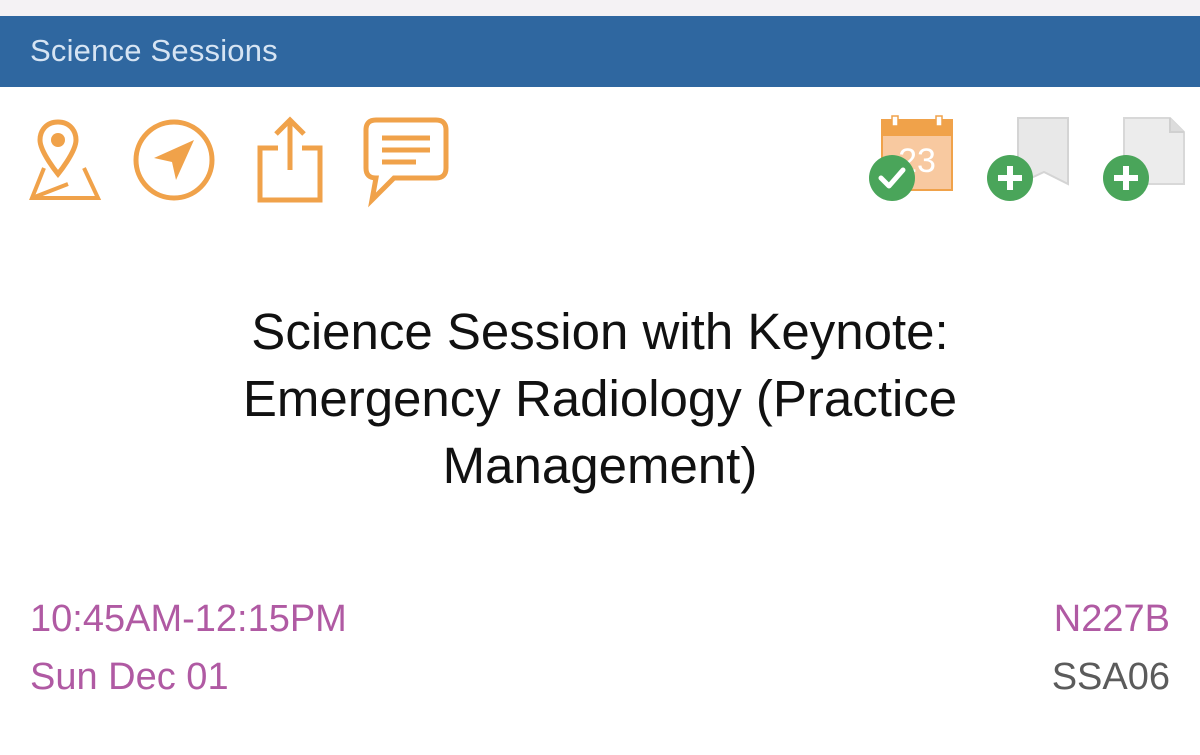 This screenshot has width=1200, height=755. What do you see at coordinates (65, 159) in the screenshot?
I see `map-pin-icon` at bounding box center [65, 159].